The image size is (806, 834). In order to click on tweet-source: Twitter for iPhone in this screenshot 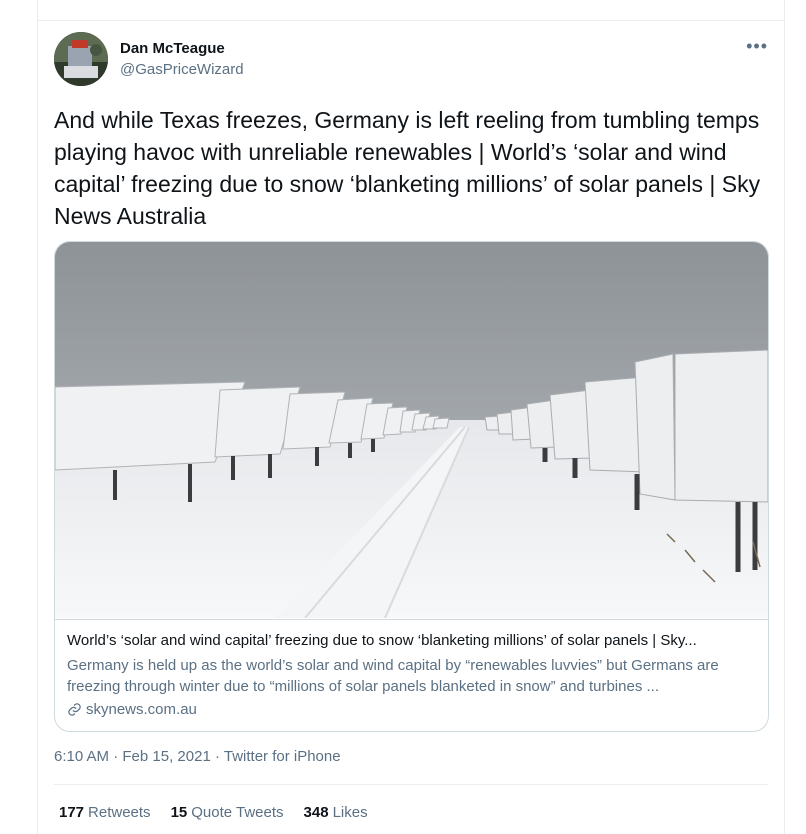, I will do `click(282, 756)`.